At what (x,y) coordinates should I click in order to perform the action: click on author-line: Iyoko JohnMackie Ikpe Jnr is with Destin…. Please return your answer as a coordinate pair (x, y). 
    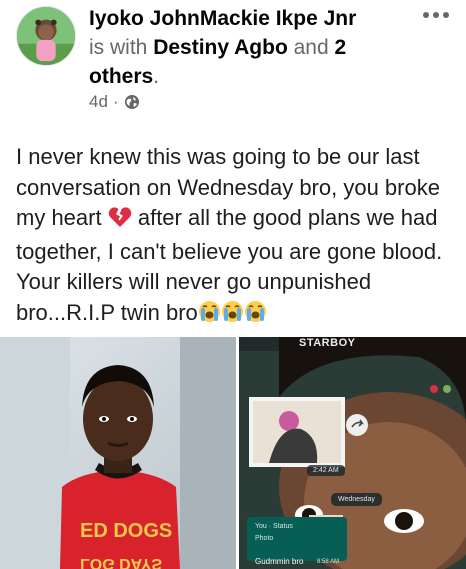
    Looking at the image, I should click on (249, 47).